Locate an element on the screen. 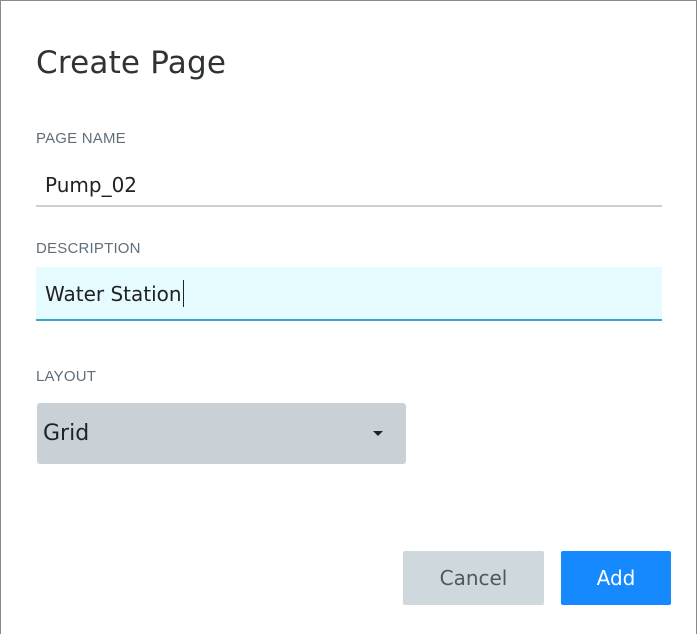 This screenshot has height=634, width=697. description-value: Water Station is located at coordinates (113, 294).